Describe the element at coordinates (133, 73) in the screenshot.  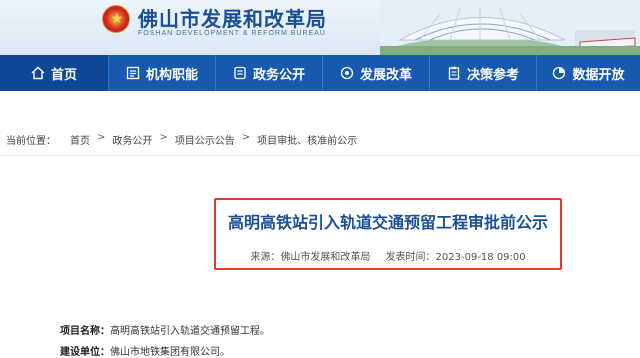
I see `org-chart-icon` at that location.